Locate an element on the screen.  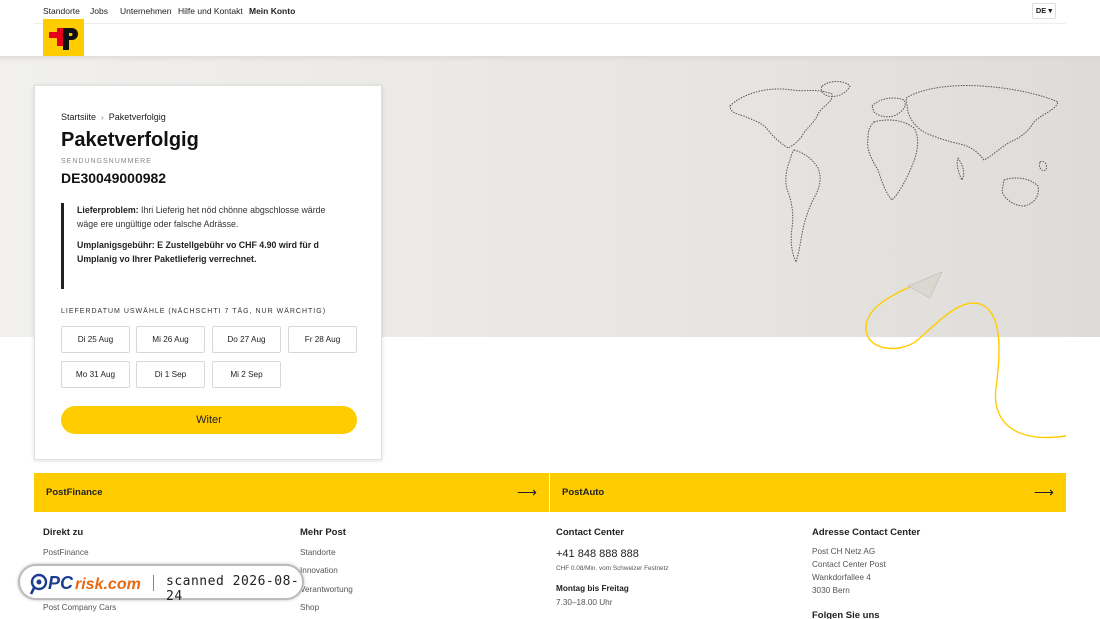
tracking-number: DE30049000982 is located at coordinates (114, 178).